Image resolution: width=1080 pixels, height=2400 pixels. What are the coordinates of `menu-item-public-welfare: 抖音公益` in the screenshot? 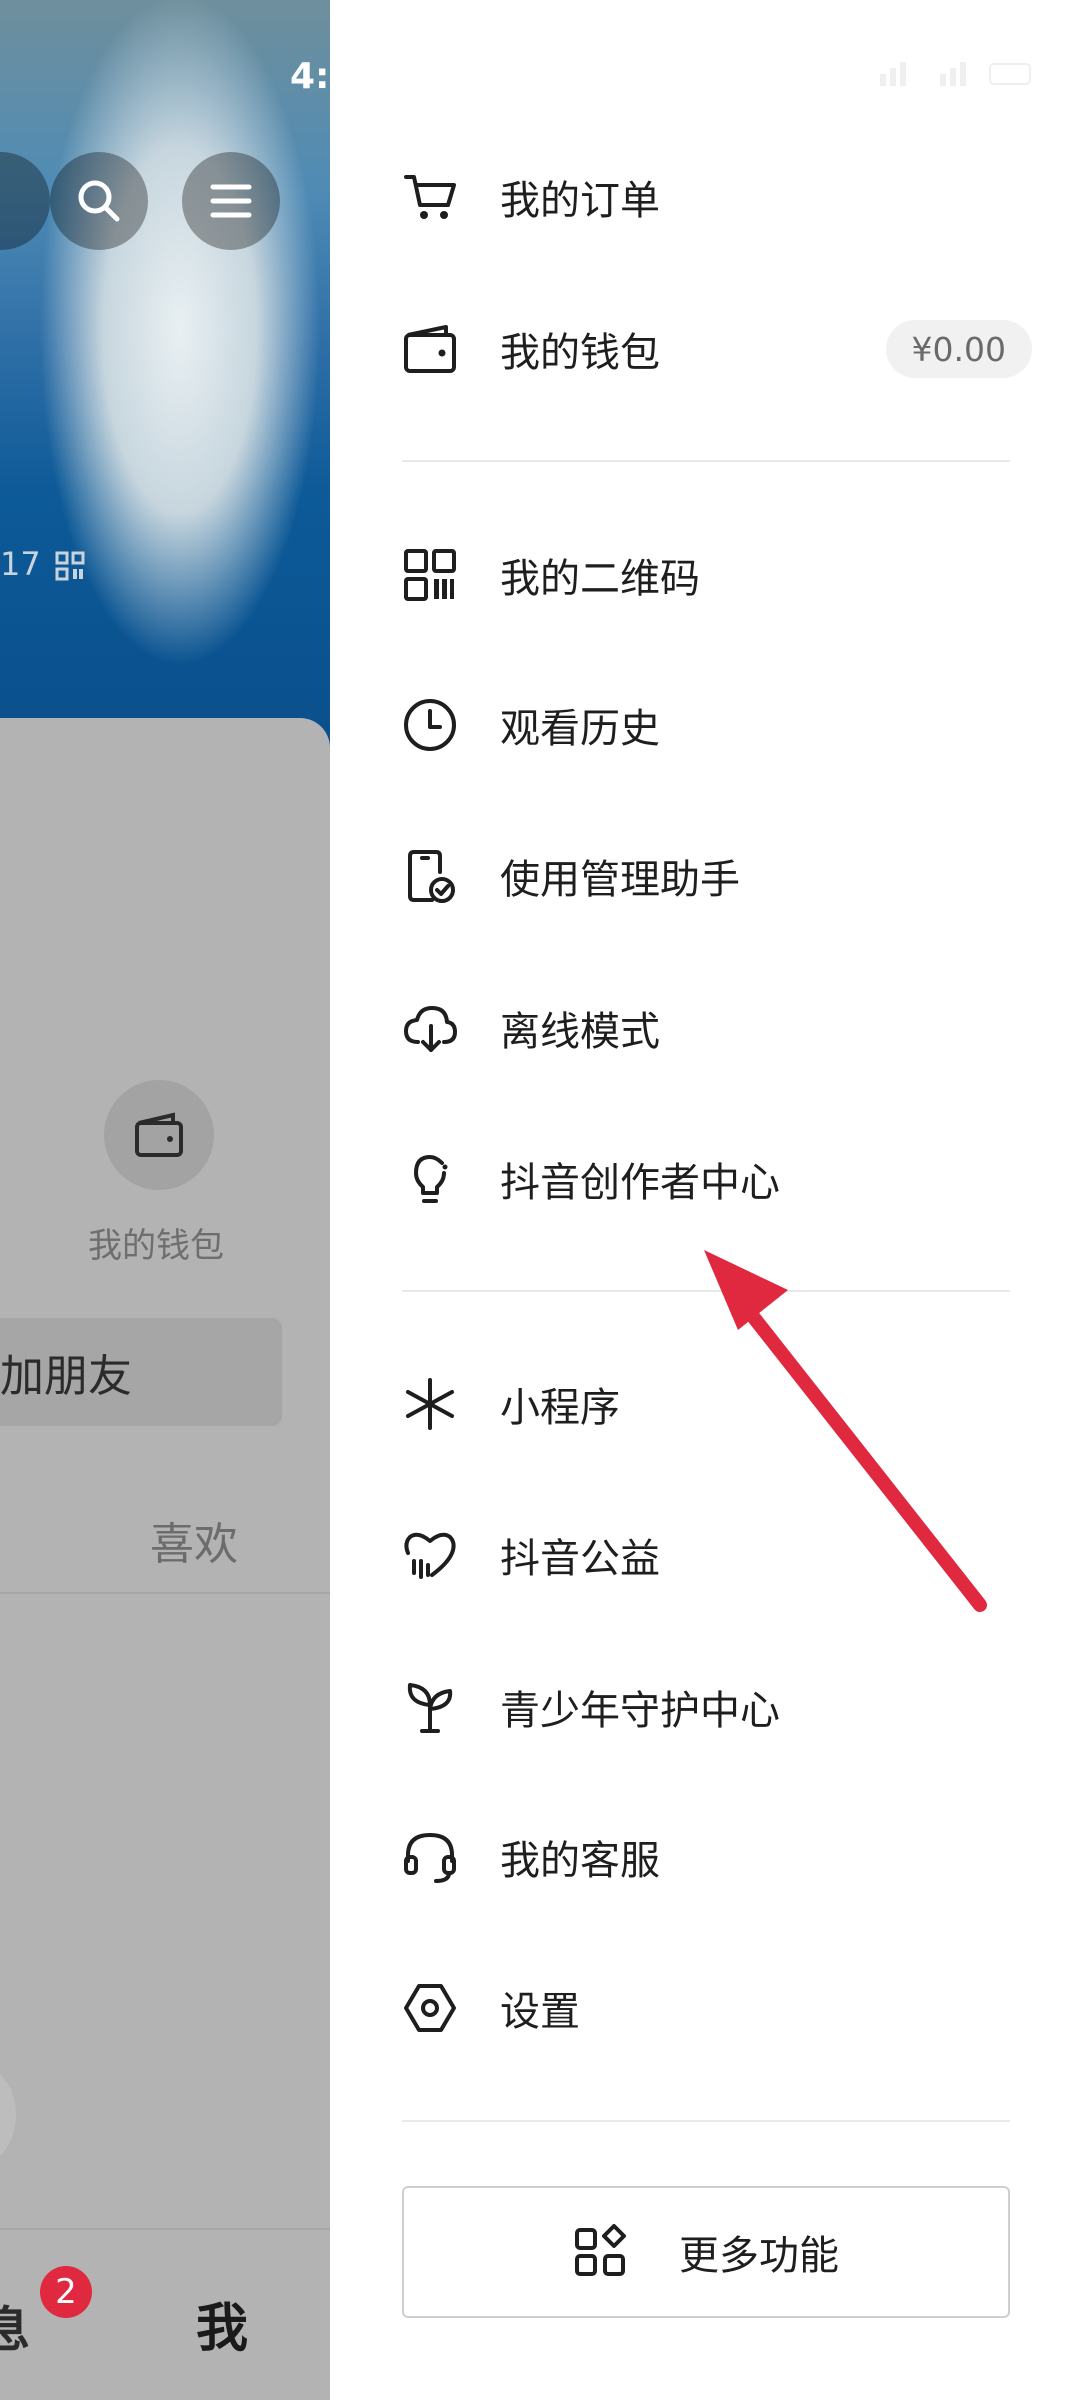 It's located at (707, 1555).